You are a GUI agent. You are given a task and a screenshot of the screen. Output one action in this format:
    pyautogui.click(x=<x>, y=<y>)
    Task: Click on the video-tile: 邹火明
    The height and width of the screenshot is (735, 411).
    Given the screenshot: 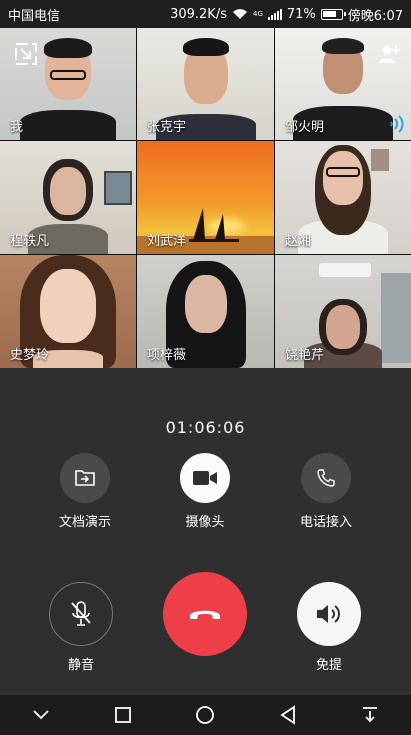 What is the action you would take?
    pyautogui.click(x=343, y=84)
    